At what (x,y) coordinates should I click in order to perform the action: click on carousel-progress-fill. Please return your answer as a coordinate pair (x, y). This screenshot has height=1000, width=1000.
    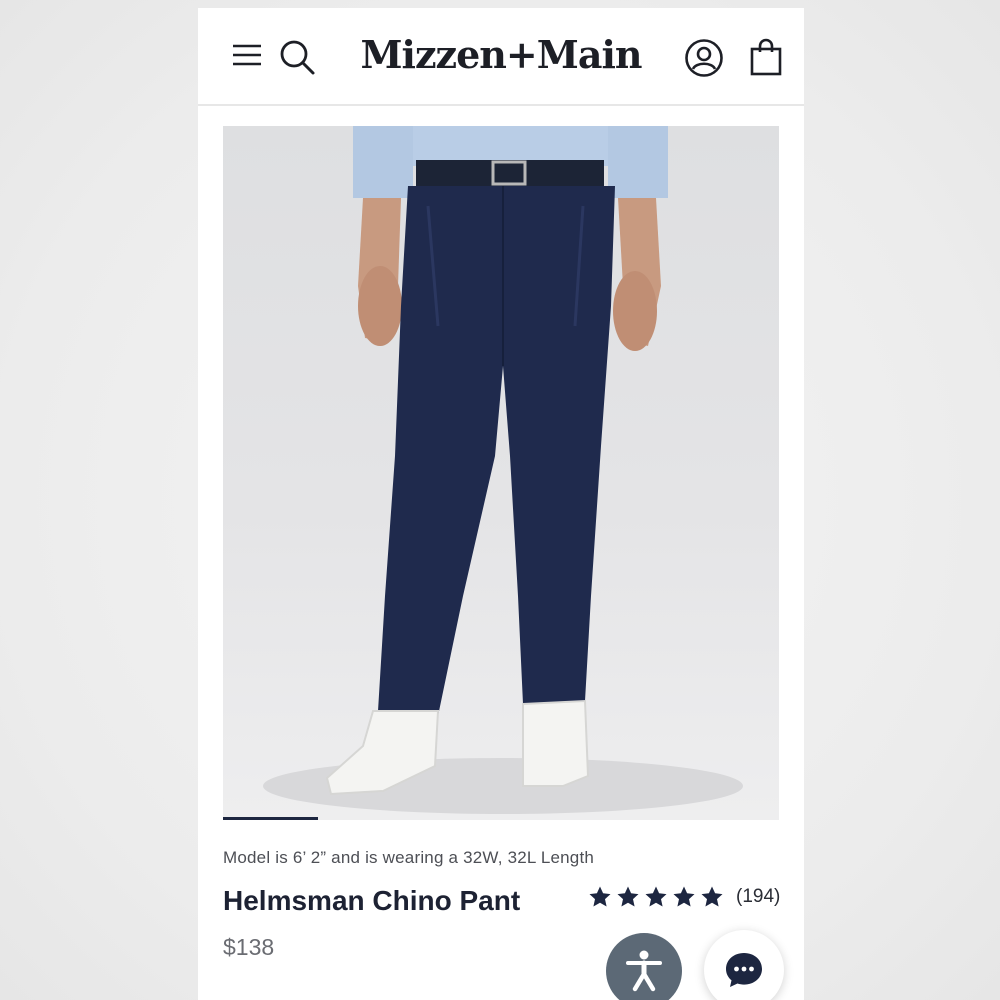
    Looking at the image, I should click on (270, 818).